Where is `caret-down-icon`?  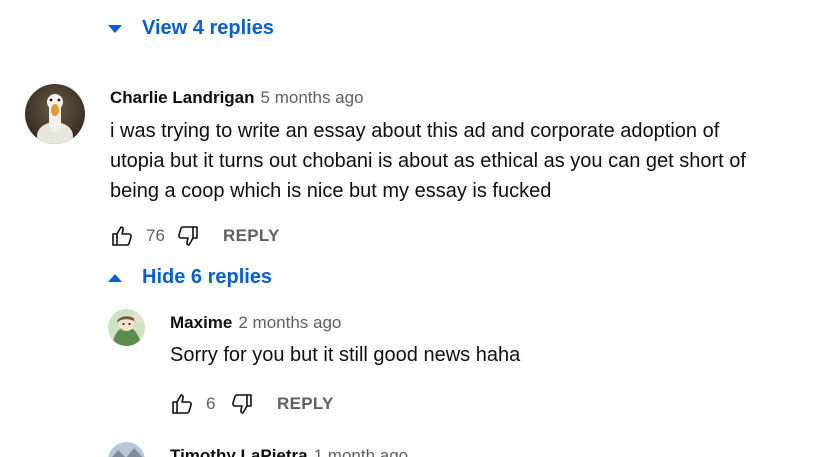
caret-down-icon is located at coordinates (115, 28).